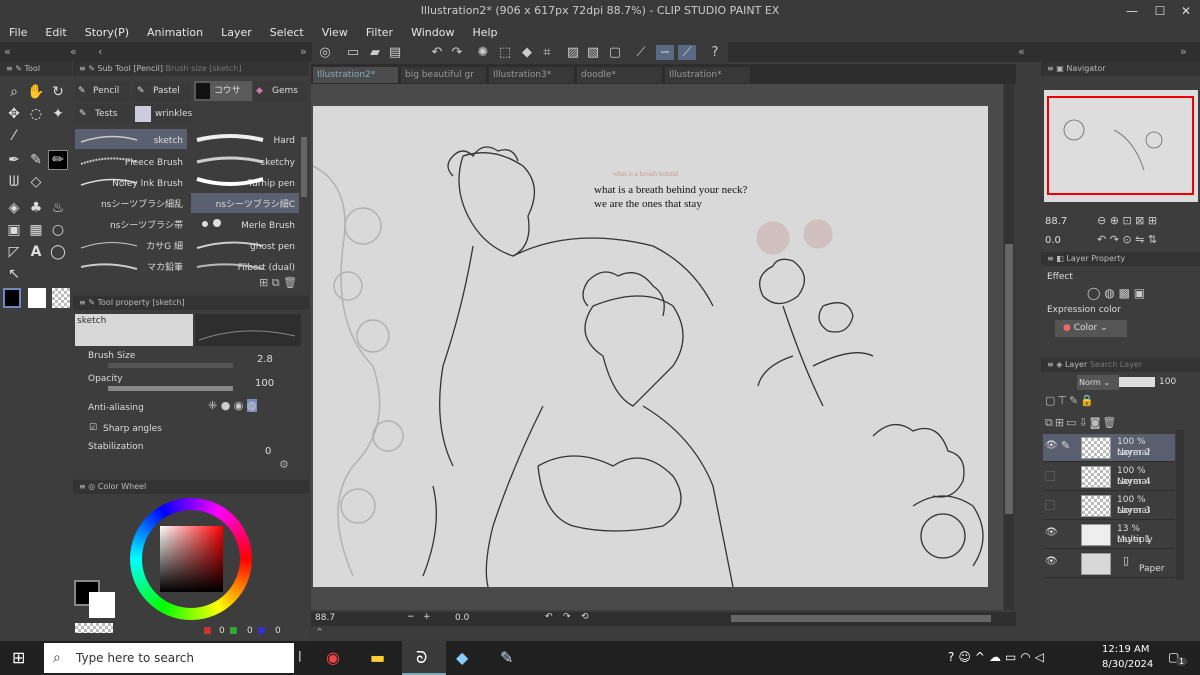  Describe the element at coordinates (131, 182) in the screenshot. I see `brush-noley-ink: Noley Ink Brush` at that location.